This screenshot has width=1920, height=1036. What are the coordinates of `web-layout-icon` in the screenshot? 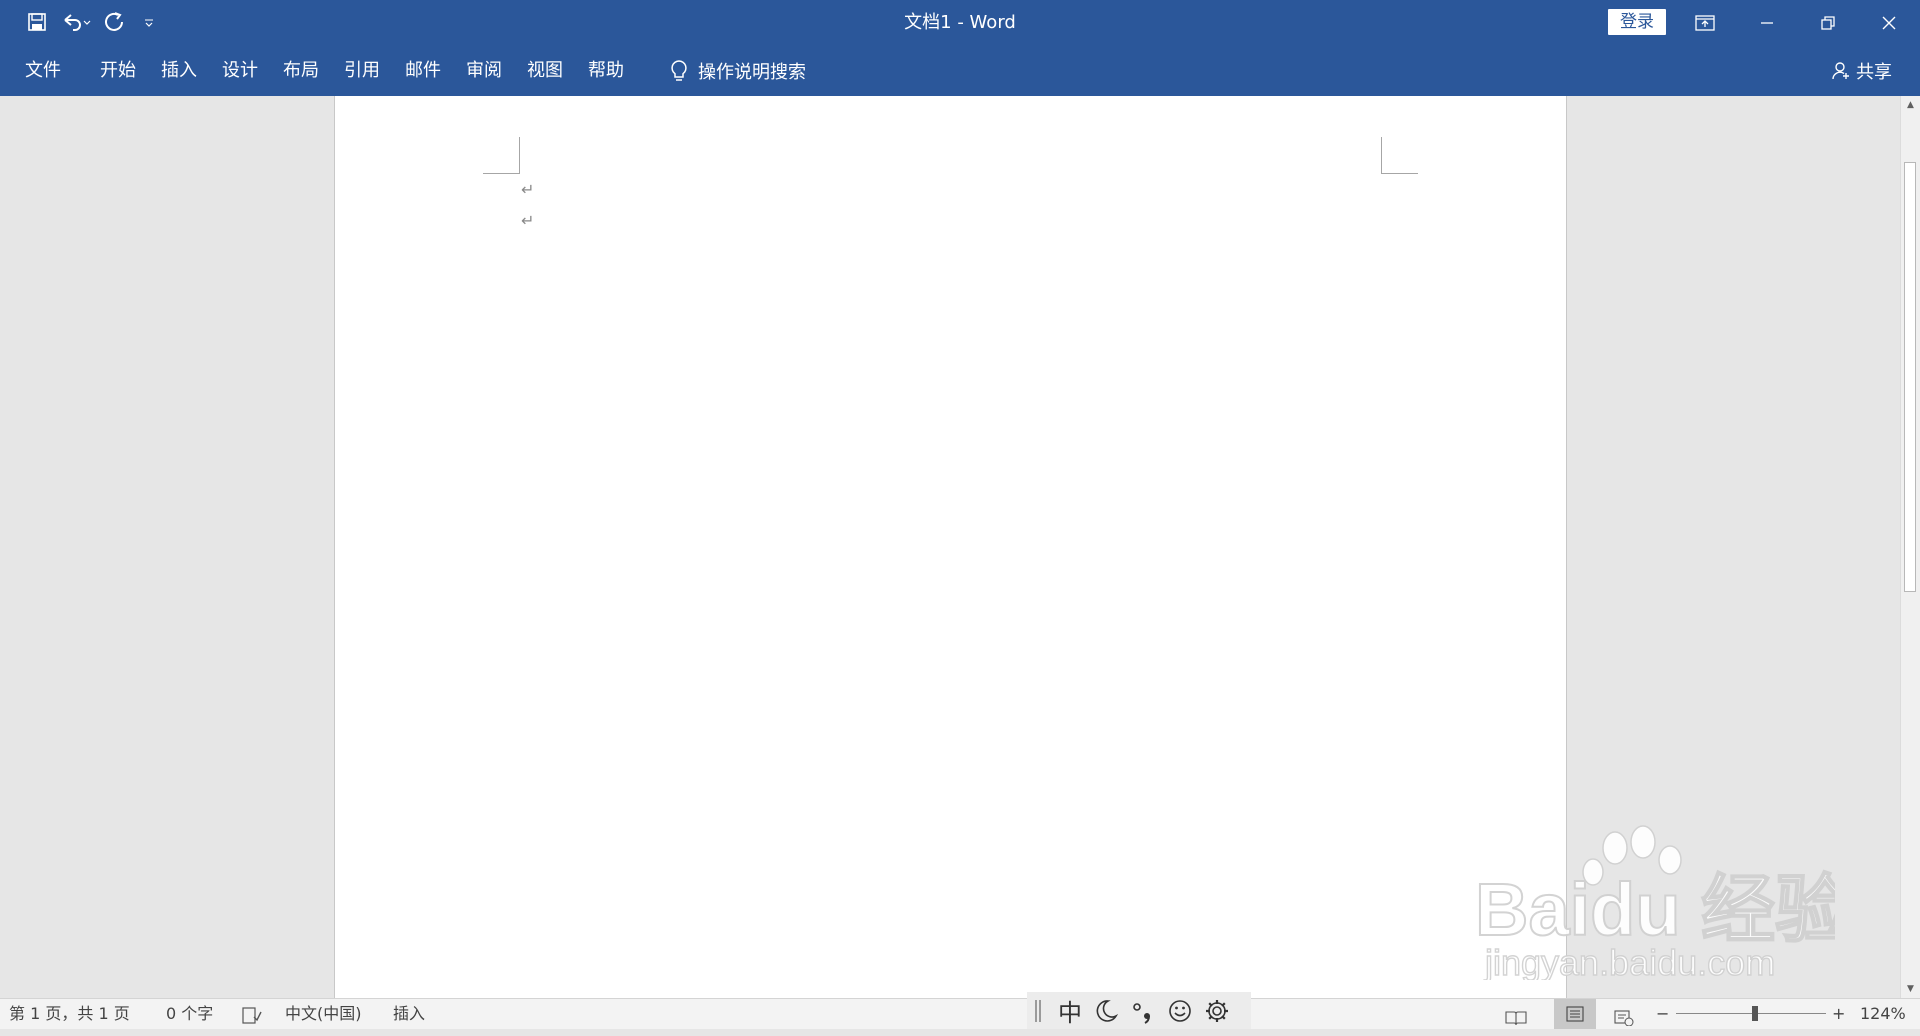 It's located at (1624, 1018).